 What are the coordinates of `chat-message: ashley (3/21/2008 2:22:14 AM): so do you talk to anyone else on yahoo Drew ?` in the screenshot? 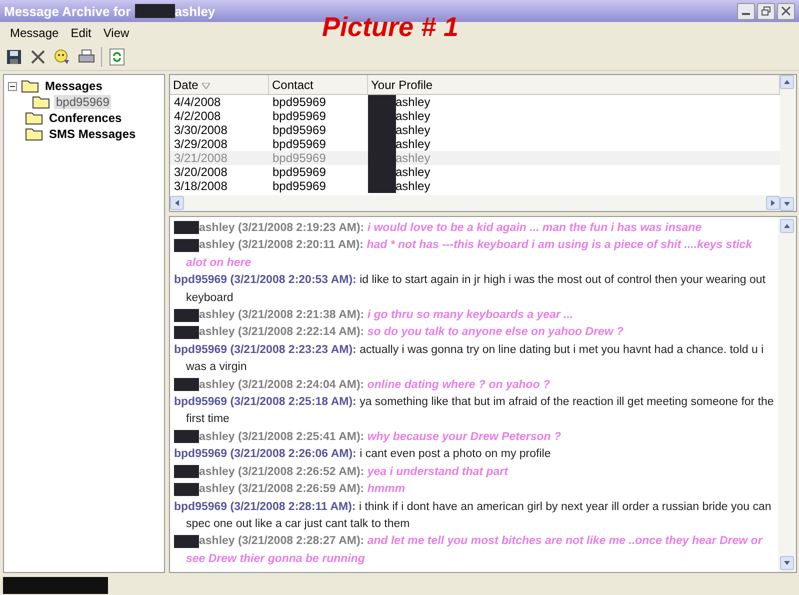 It's located at (474, 333).